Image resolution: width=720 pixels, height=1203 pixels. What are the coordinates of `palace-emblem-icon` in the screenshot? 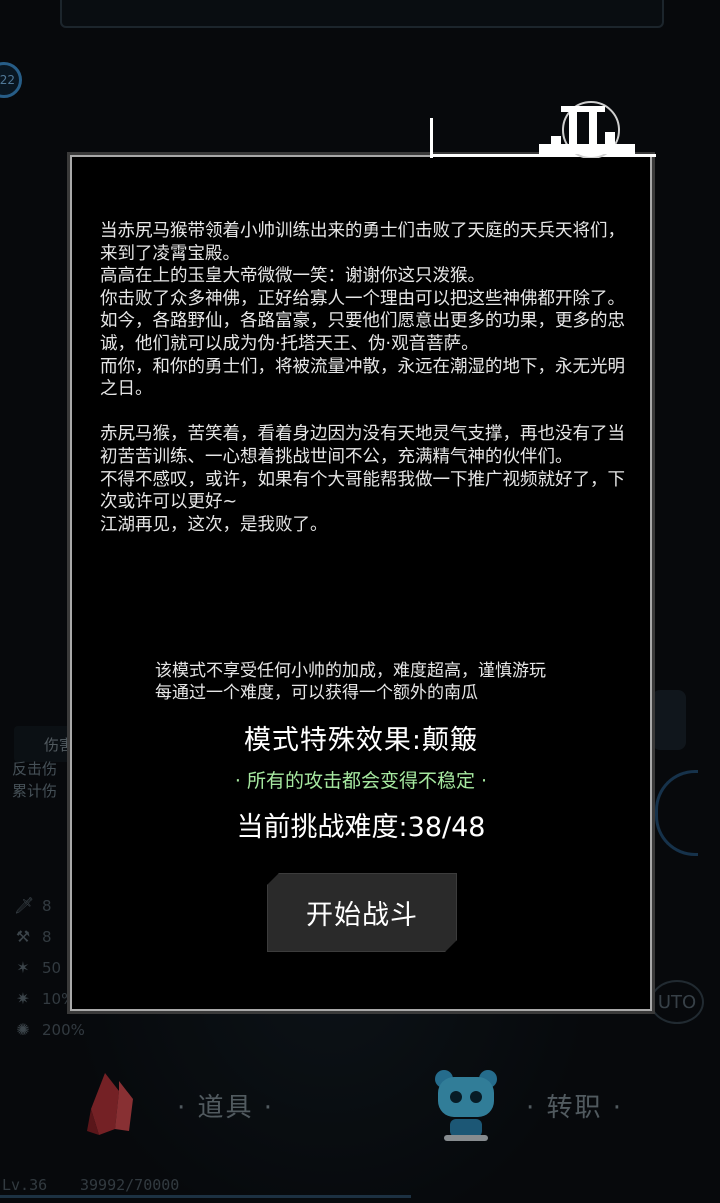 It's located at (587, 129).